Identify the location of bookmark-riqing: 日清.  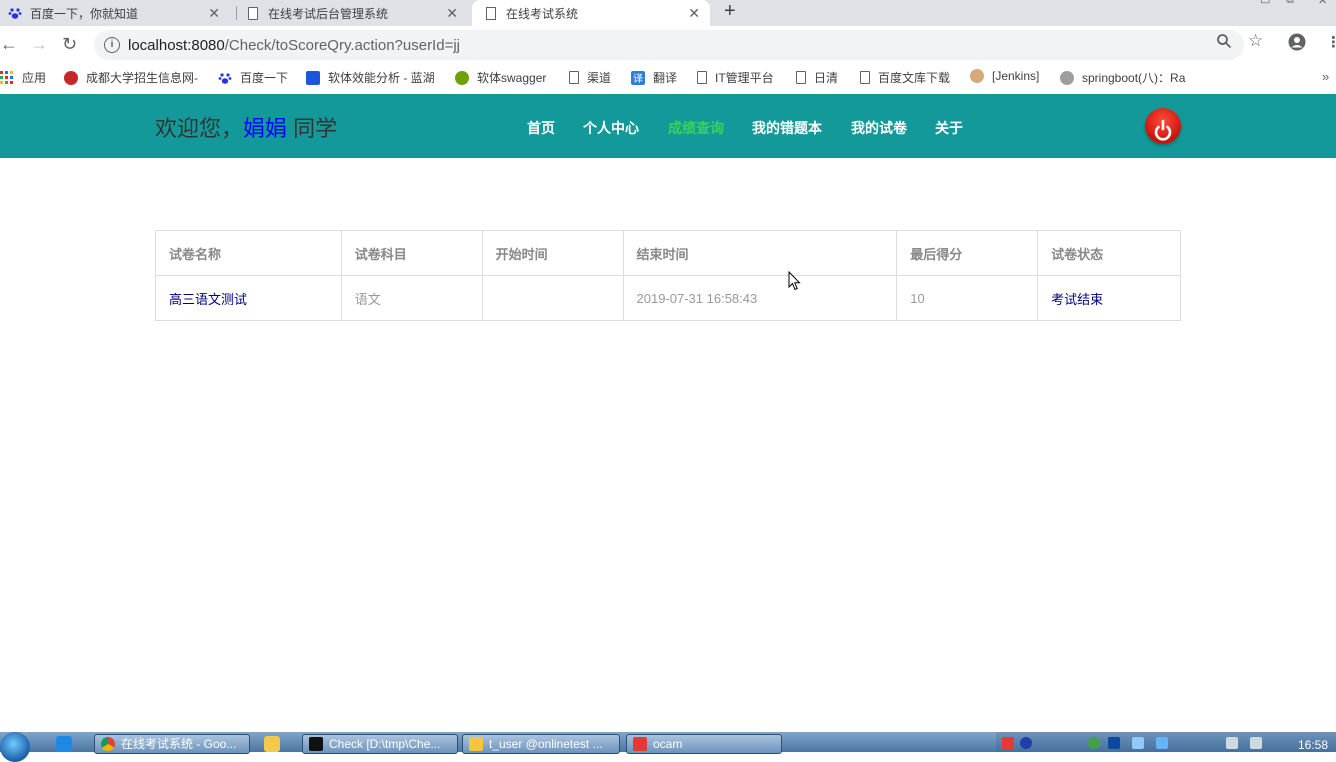
(817, 77).